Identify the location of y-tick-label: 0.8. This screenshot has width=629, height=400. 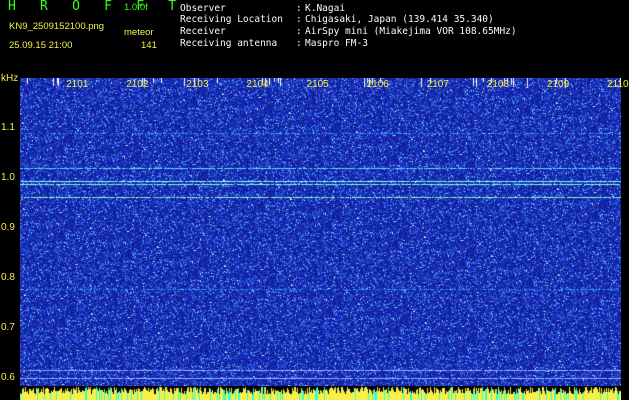
(8, 278).